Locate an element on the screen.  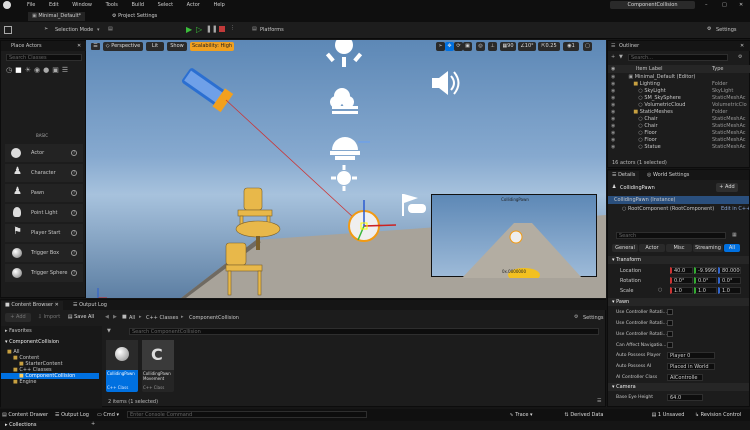
cmd-button: ▭ Cmd ▾ is located at coordinates (108, 415).